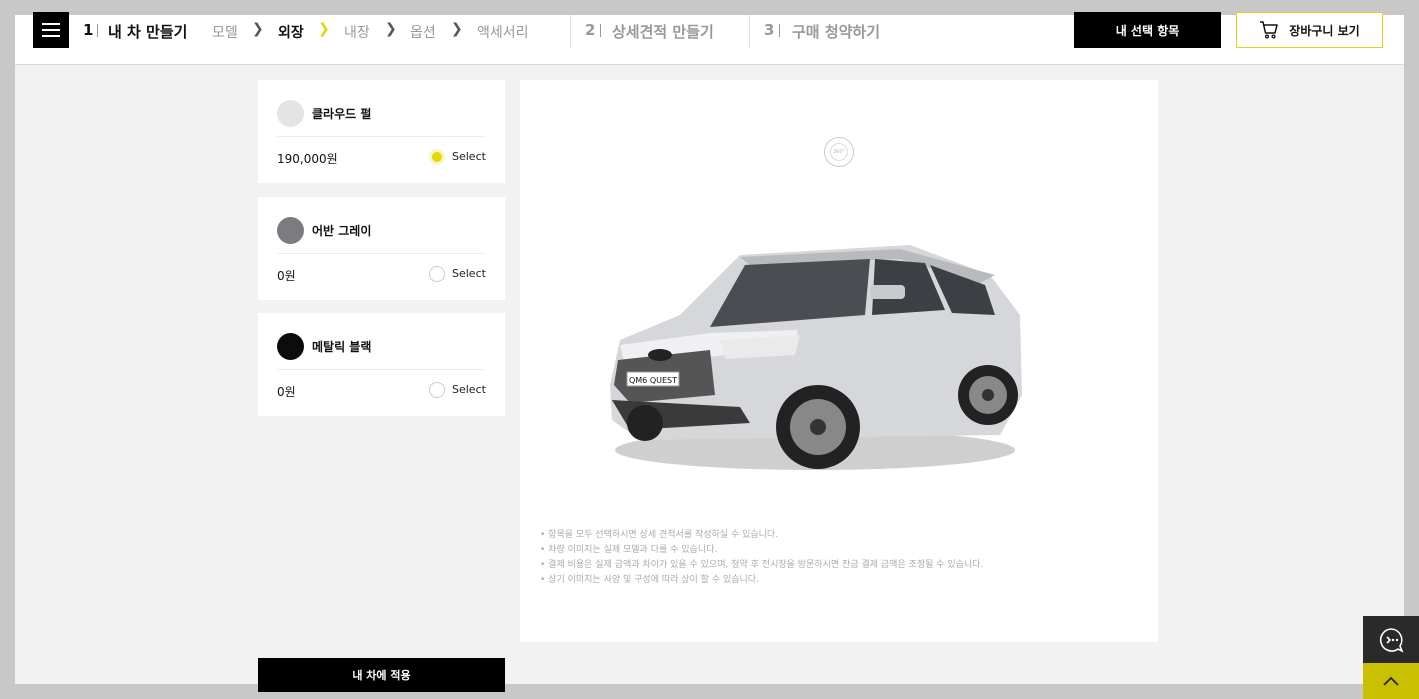 Image resolution: width=1419 pixels, height=699 pixels. What do you see at coordinates (381, 364) in the screenshot?
I see `color-card-metallic-black: 메탈릭 블랙 0원 Select` at bounding box center [381, 364].